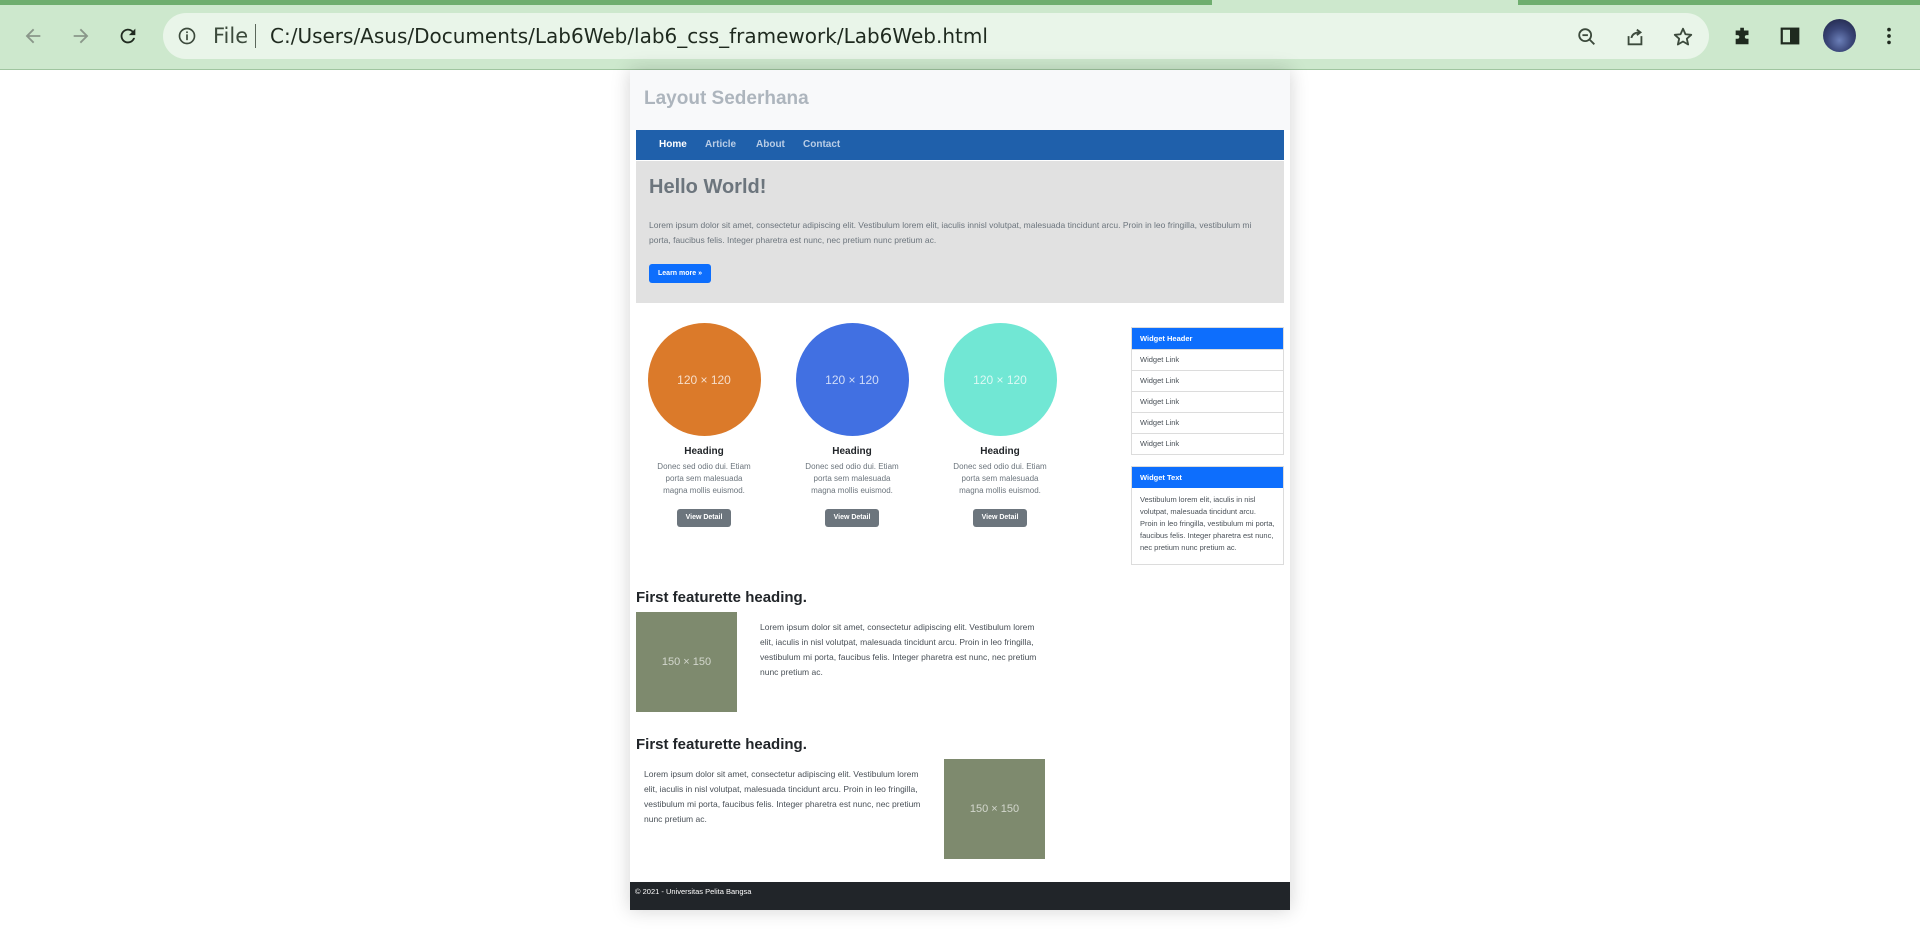 Image resolution: width=1920 pixels, height=948 pixels. What do you see at coordinates (960, 100) in the screenshot?
I see `site-header: Layout Sederhana` at bounding box center [960, 100].